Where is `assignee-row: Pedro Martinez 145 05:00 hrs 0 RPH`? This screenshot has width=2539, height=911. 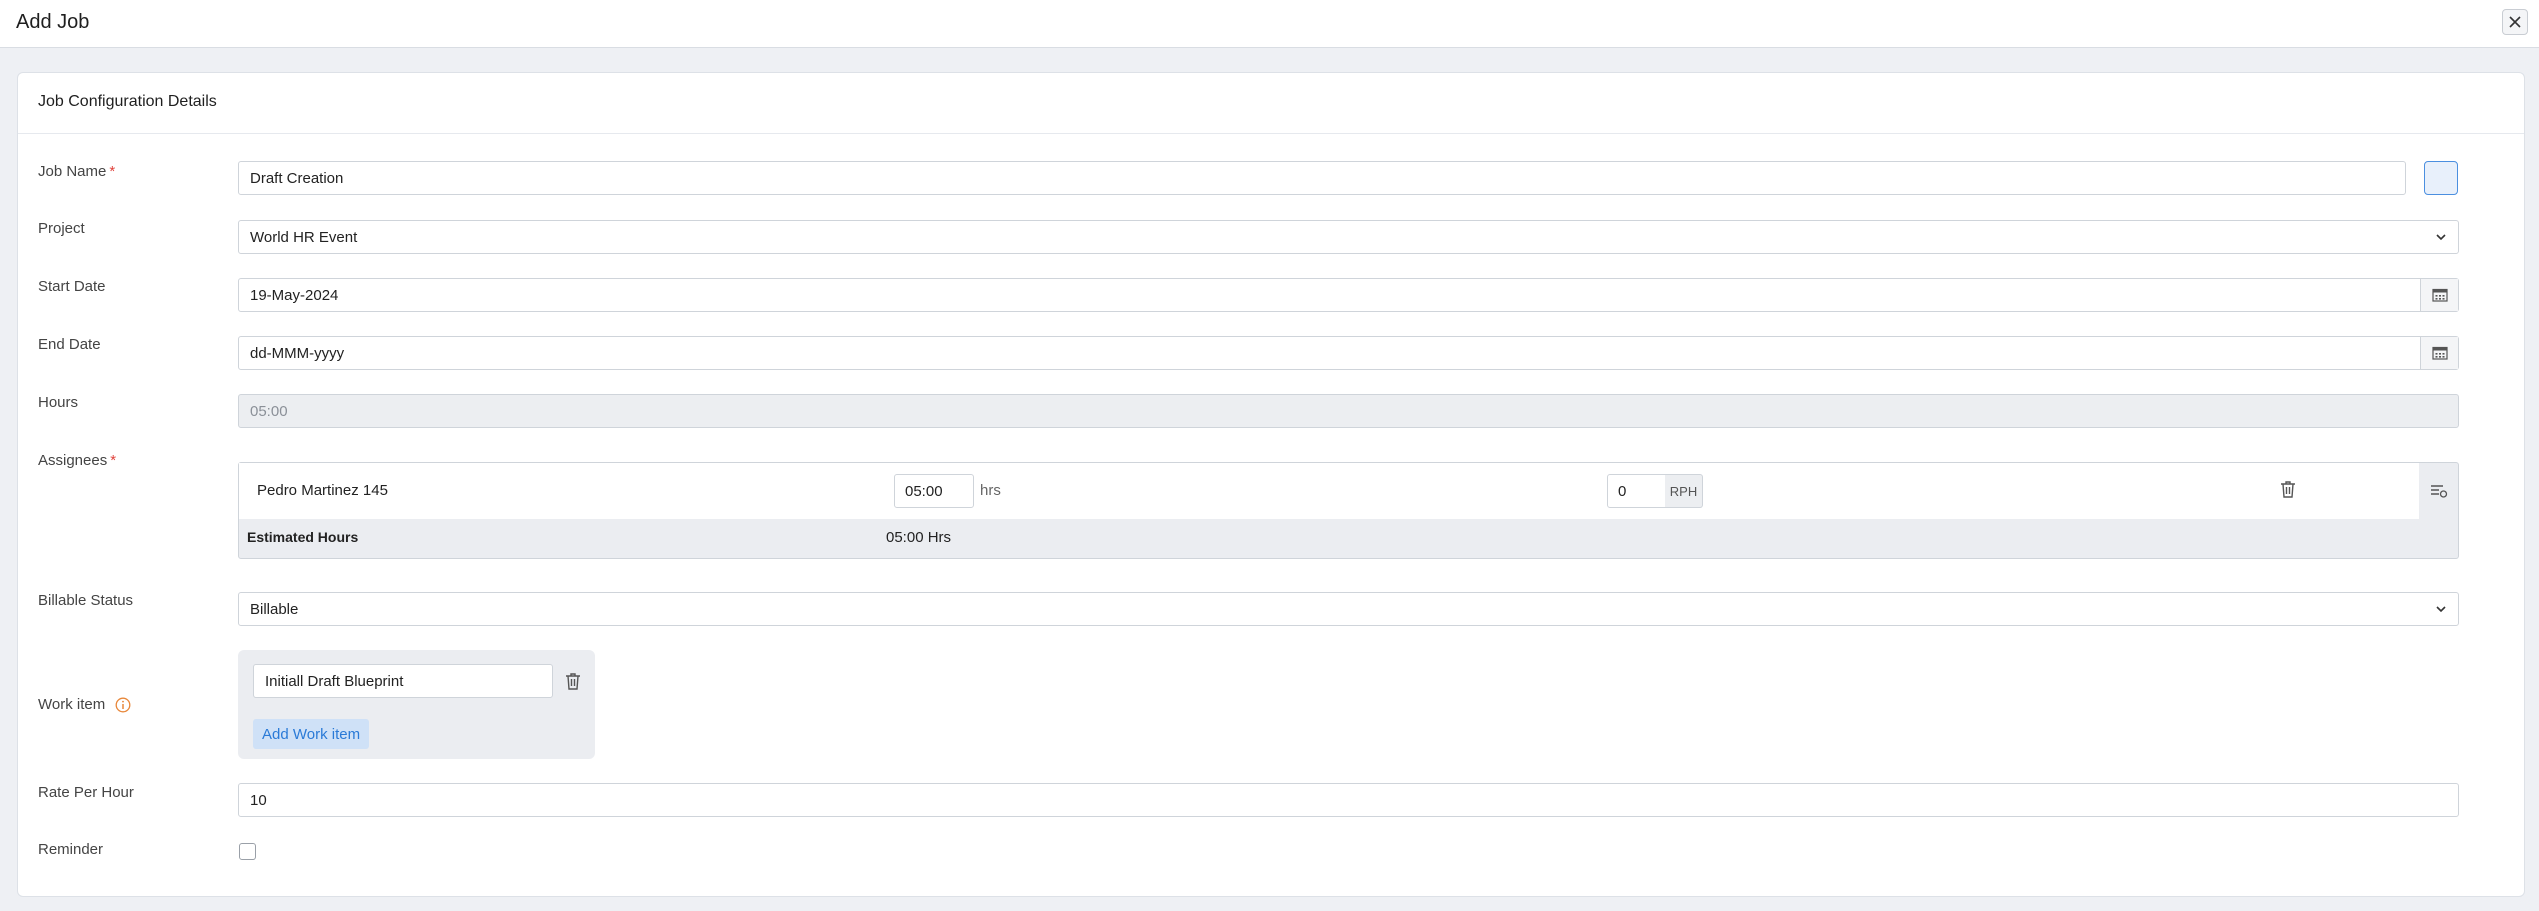
assignee-row: Pedro Martinez 145 05:00 hrs 0 RPH is located at coordinates (1329, 491).